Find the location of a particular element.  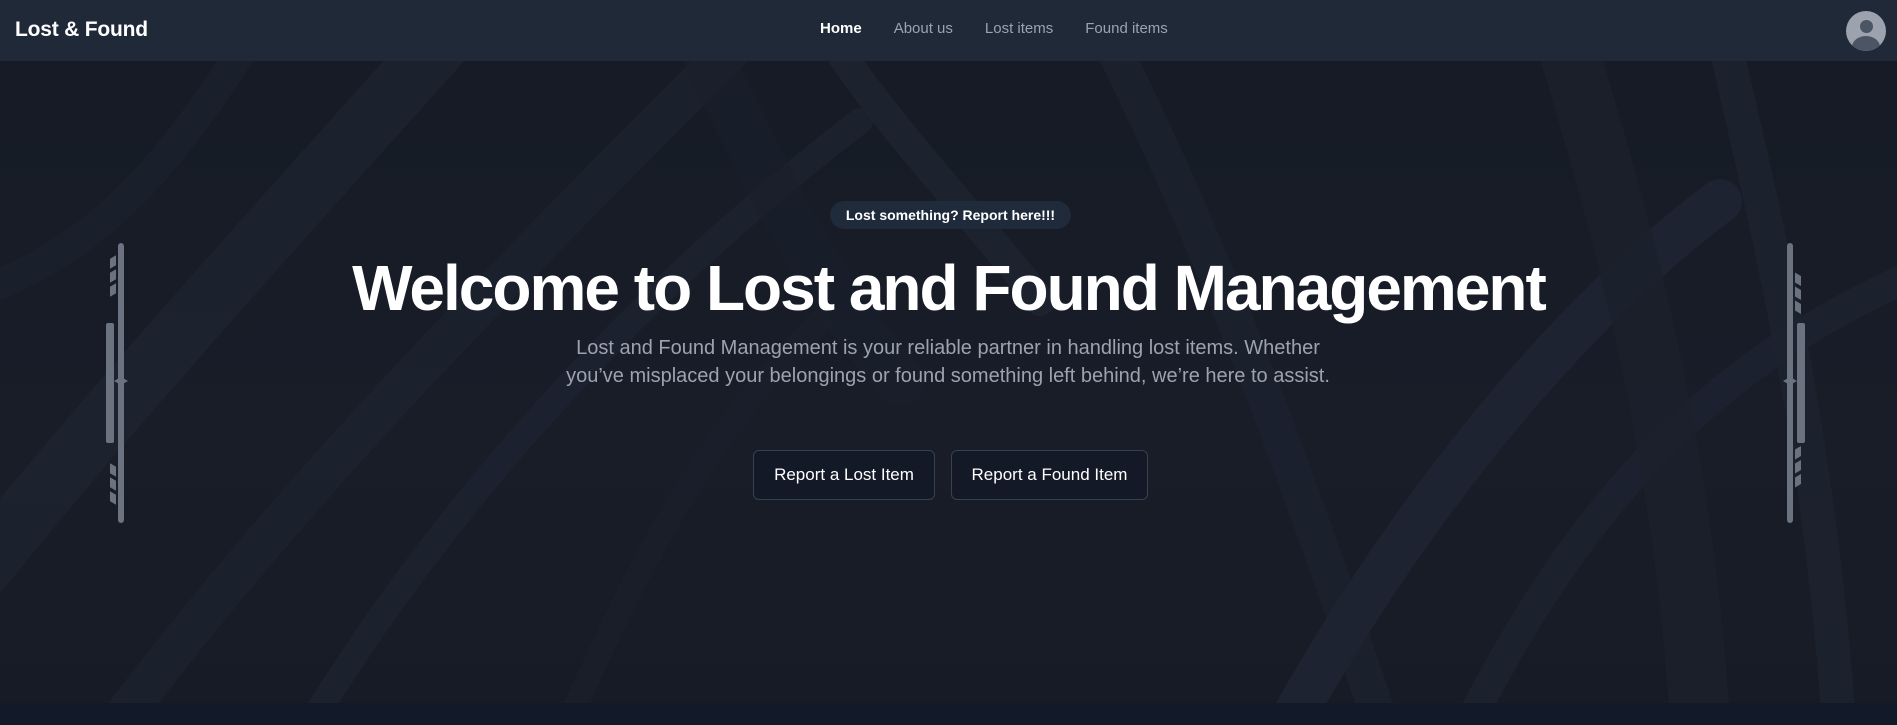

page-bottom-strip is located at coordinates (948, 714).